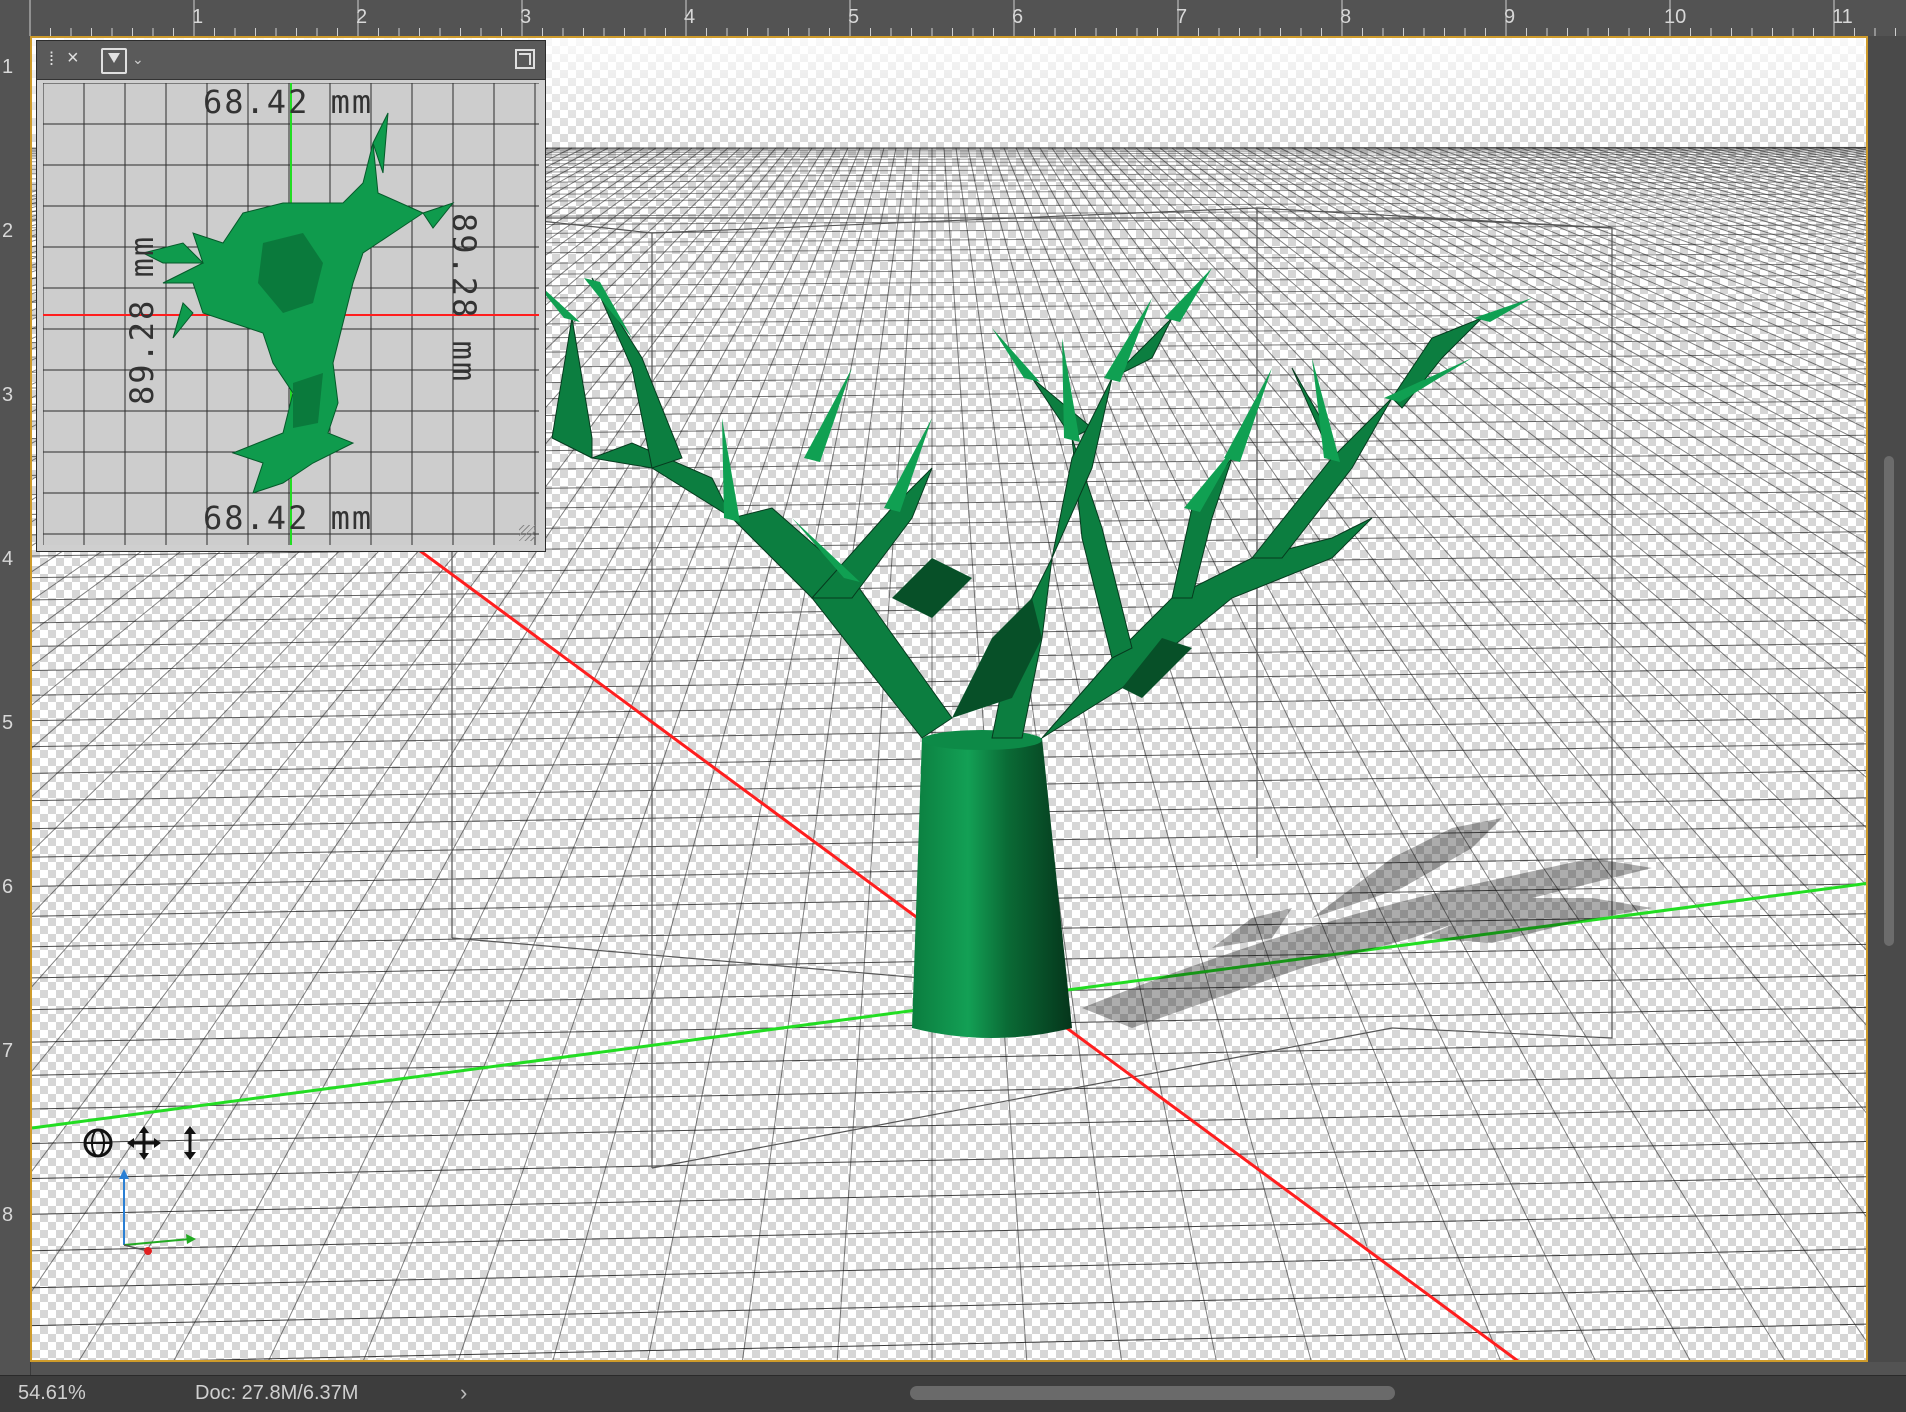 Image resolution: width=1906 pixels, height=1412 pixels. I want to click on 3d-camera-tools, so click(147, 1145).